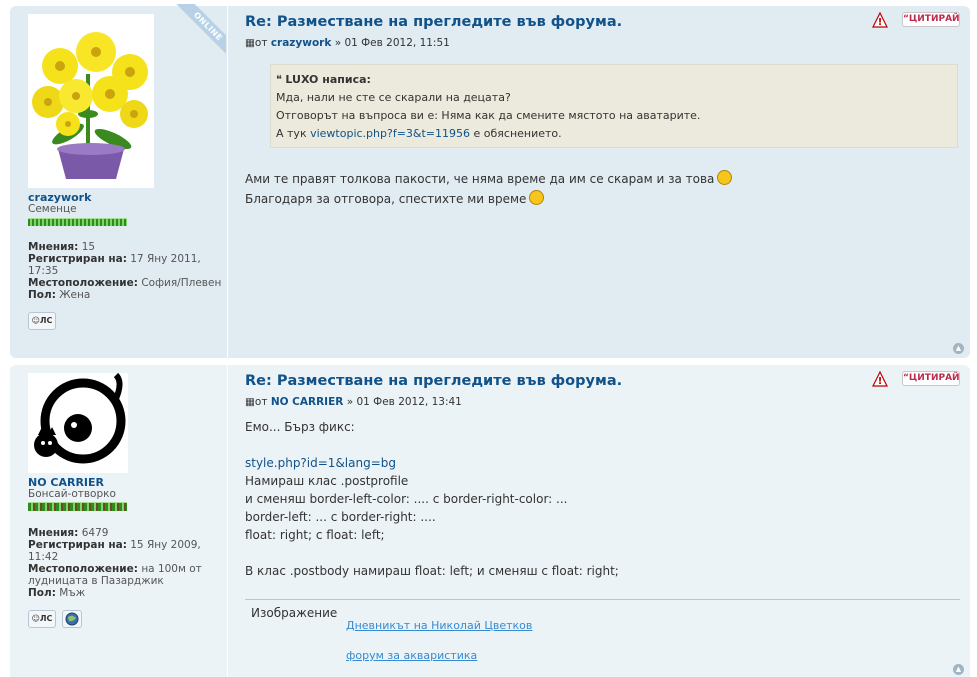  I want to click on content-line-4: Намираш клас .postprofile, so click(327, 481).